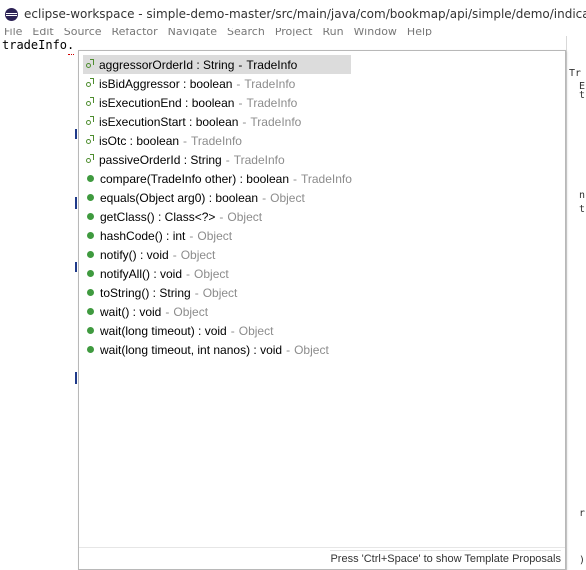 The height and width of the screenshot is (570, 586). I want to click on proposal-signature: isBidAggressor : boolean, so click(166, 83).